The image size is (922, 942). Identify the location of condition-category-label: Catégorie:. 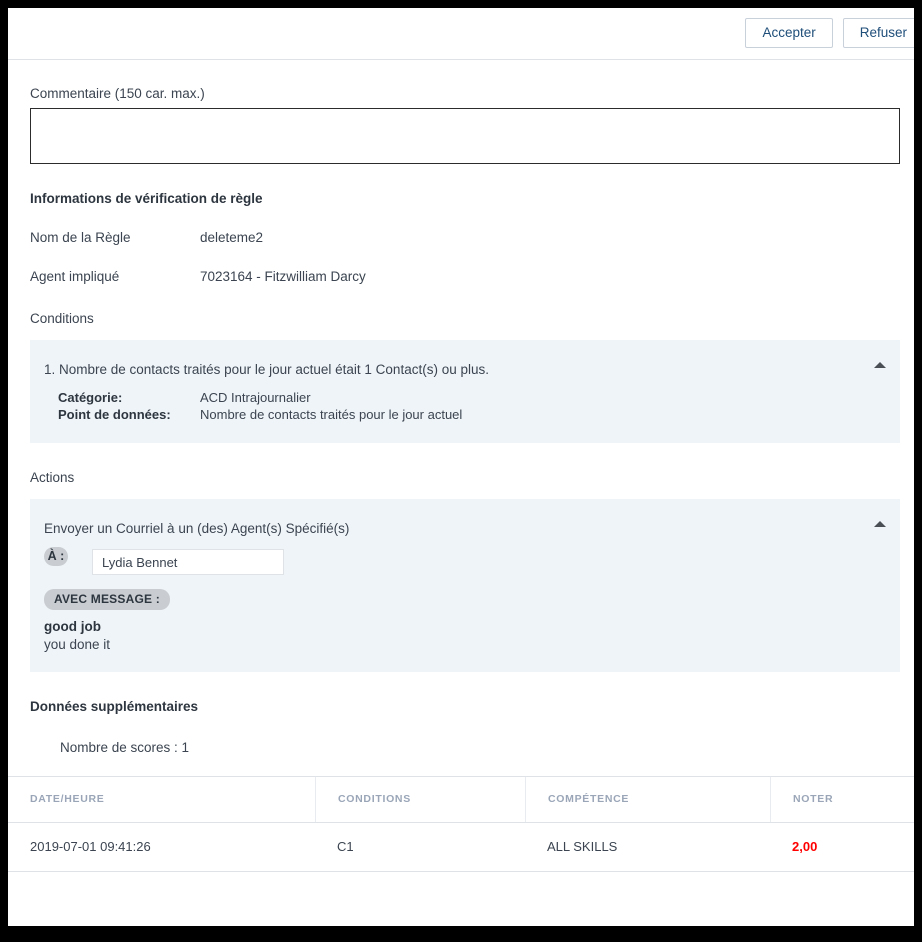
(90, 397).